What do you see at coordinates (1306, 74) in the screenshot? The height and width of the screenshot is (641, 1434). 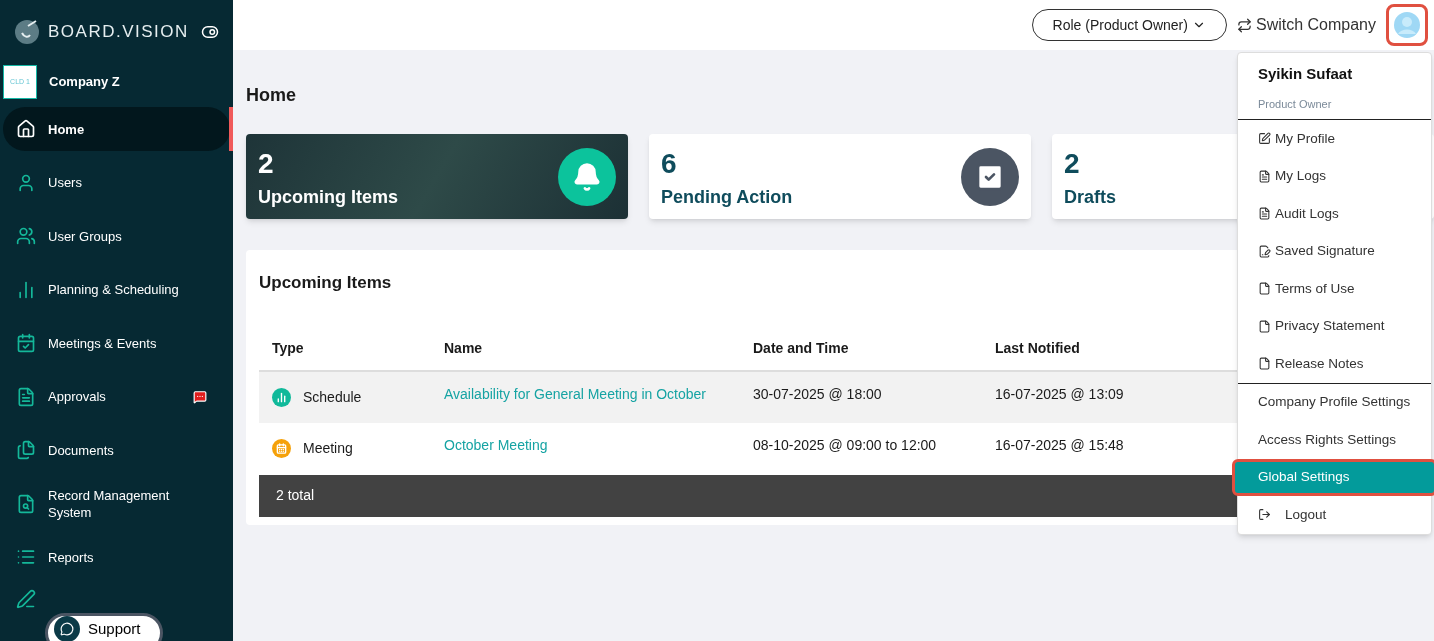 I see `user-name: Syikin Sufaat` at bounding box center [1306, 74].